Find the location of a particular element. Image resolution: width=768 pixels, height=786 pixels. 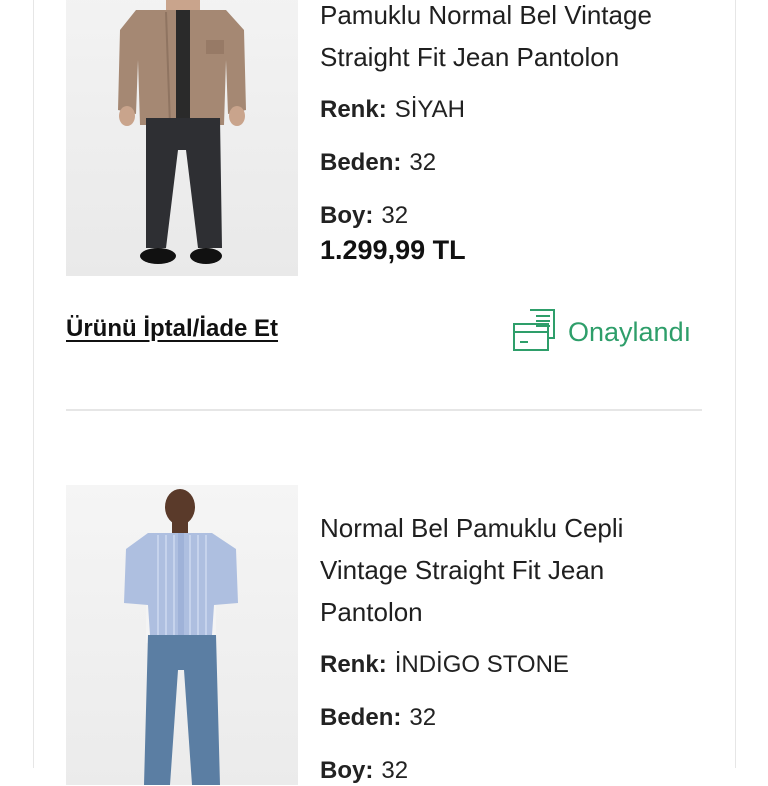

product-name-line: Vintage Straight Fit Jean is located at coordinates (462, 570).